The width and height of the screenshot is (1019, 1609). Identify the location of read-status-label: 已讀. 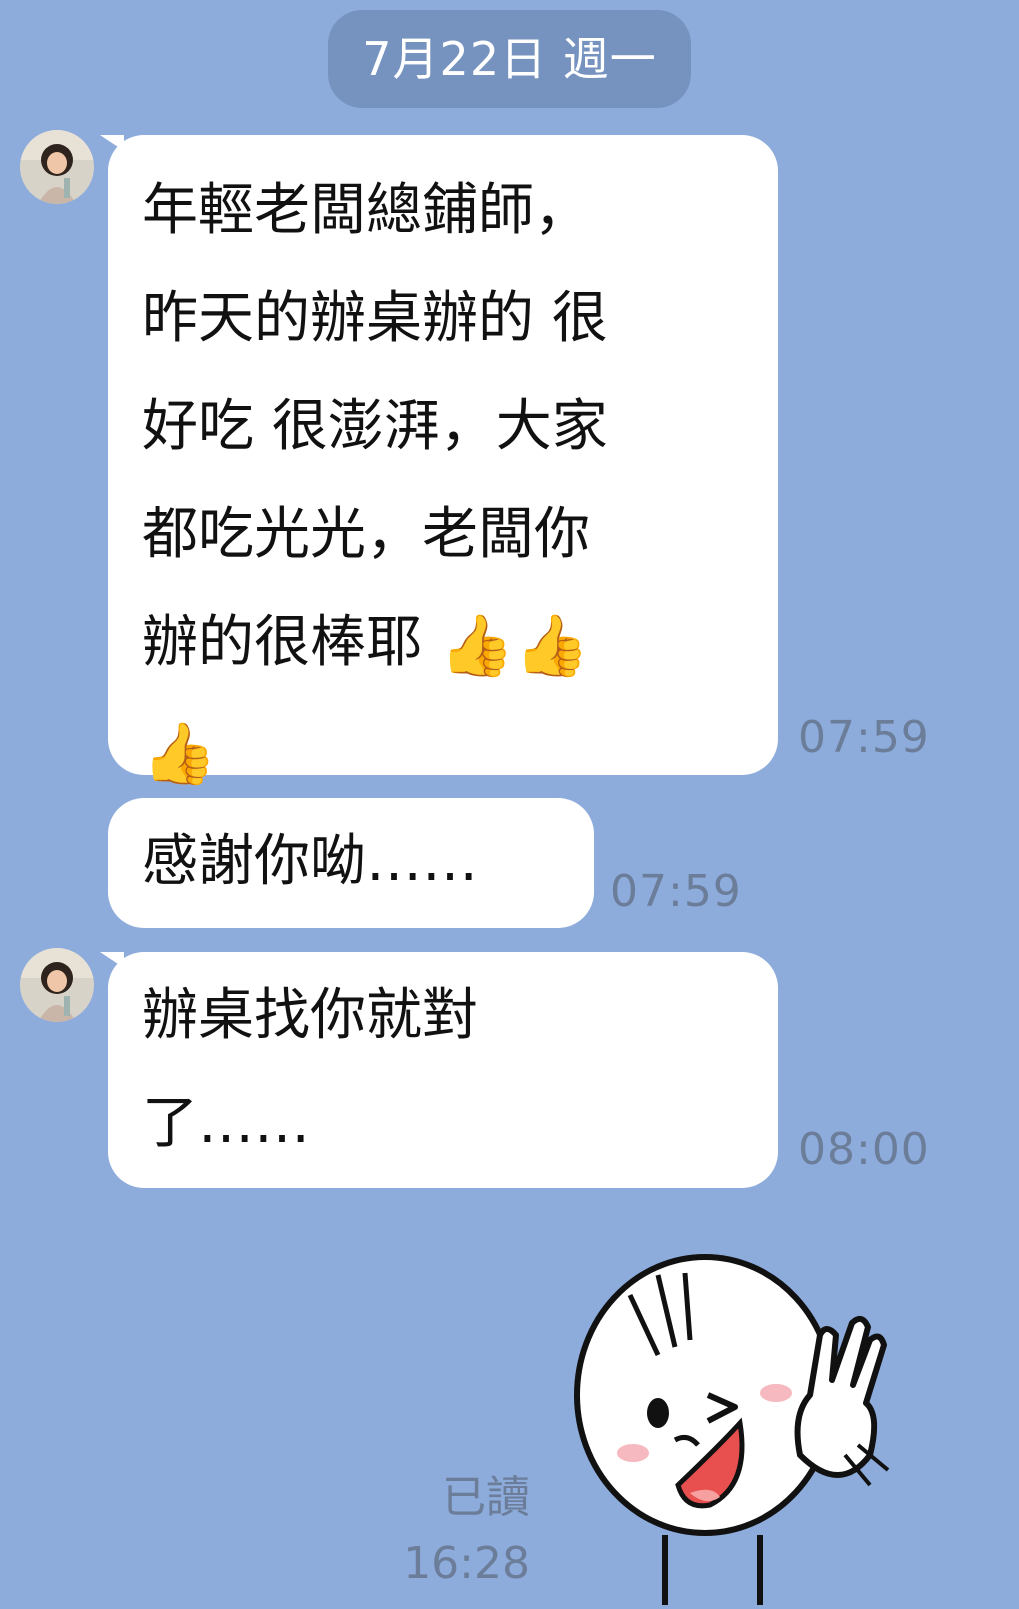
(486, 1497).